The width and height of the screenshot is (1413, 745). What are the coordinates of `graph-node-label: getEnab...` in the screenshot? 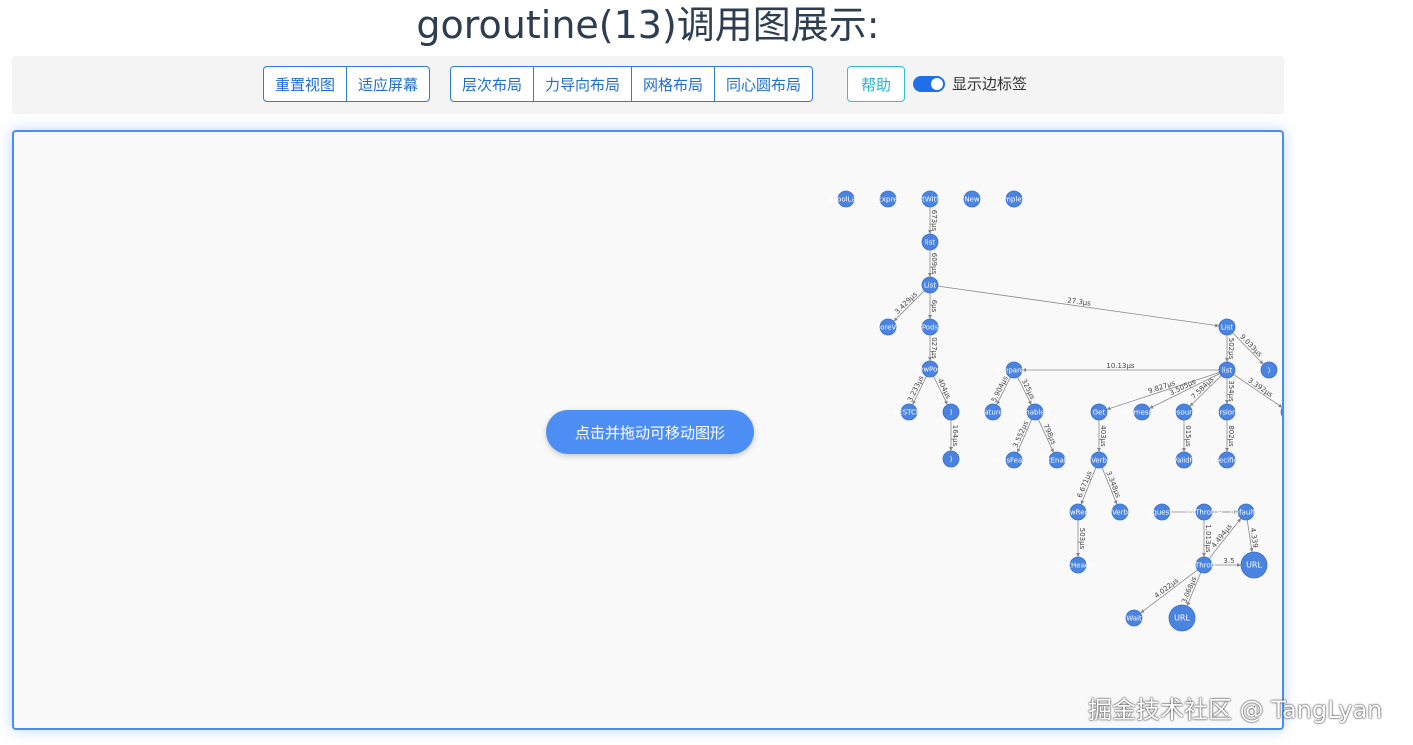 It's located at (1057, 461).